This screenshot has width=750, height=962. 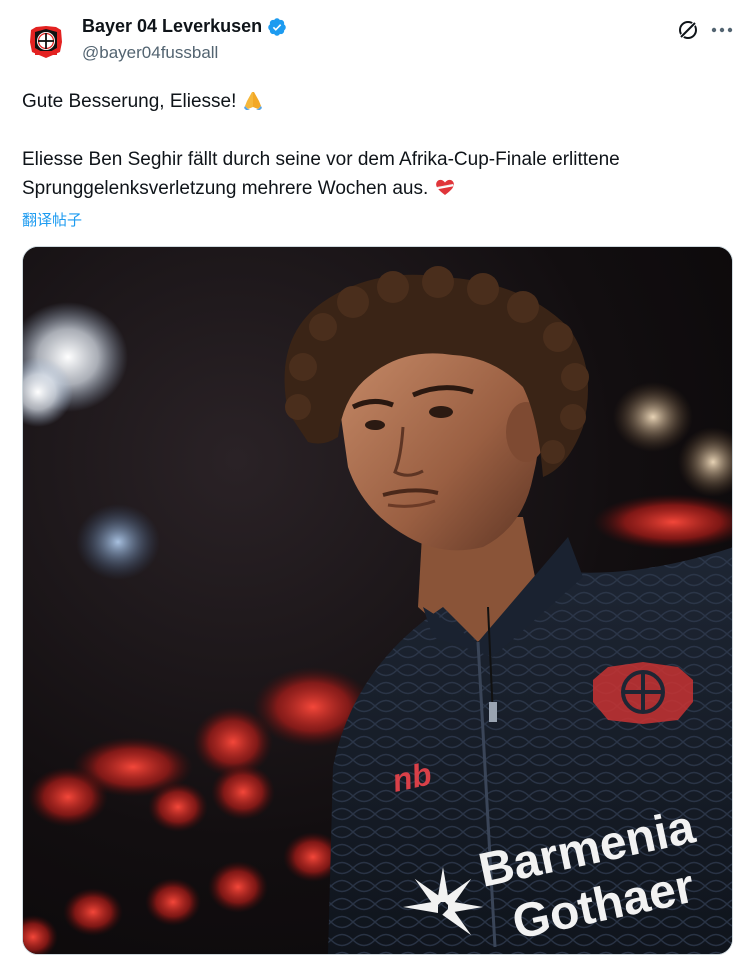 I want to click on tweet-line-1-text: Gute Besserung, Eliesse!, so click(x=129, y=101).